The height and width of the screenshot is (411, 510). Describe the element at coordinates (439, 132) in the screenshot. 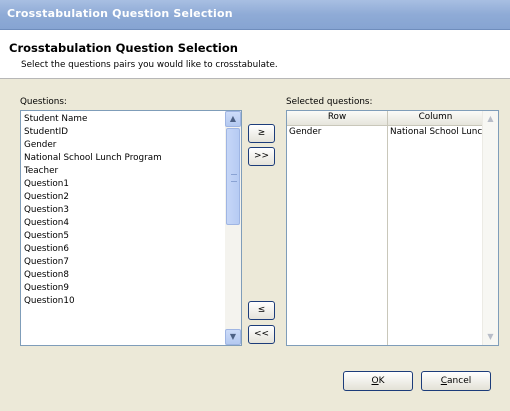

I see `grid-cell-column: National School Lunch` at that location.